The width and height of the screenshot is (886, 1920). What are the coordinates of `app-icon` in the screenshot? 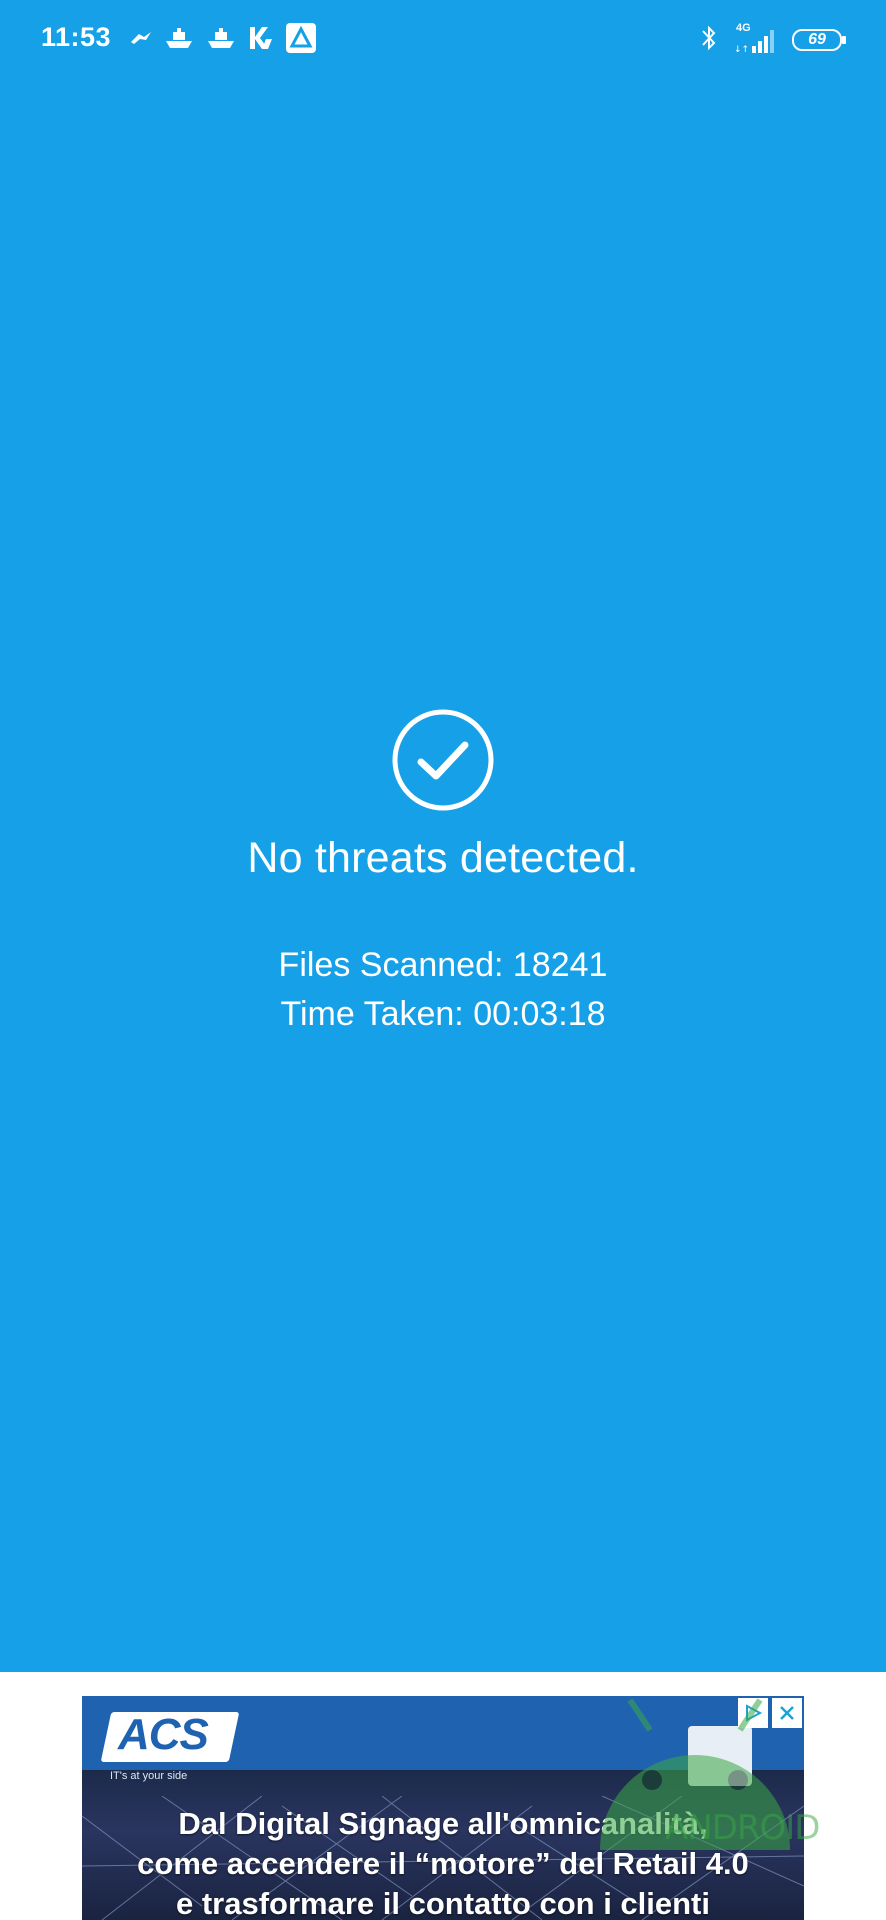 It's located at (301, 40).